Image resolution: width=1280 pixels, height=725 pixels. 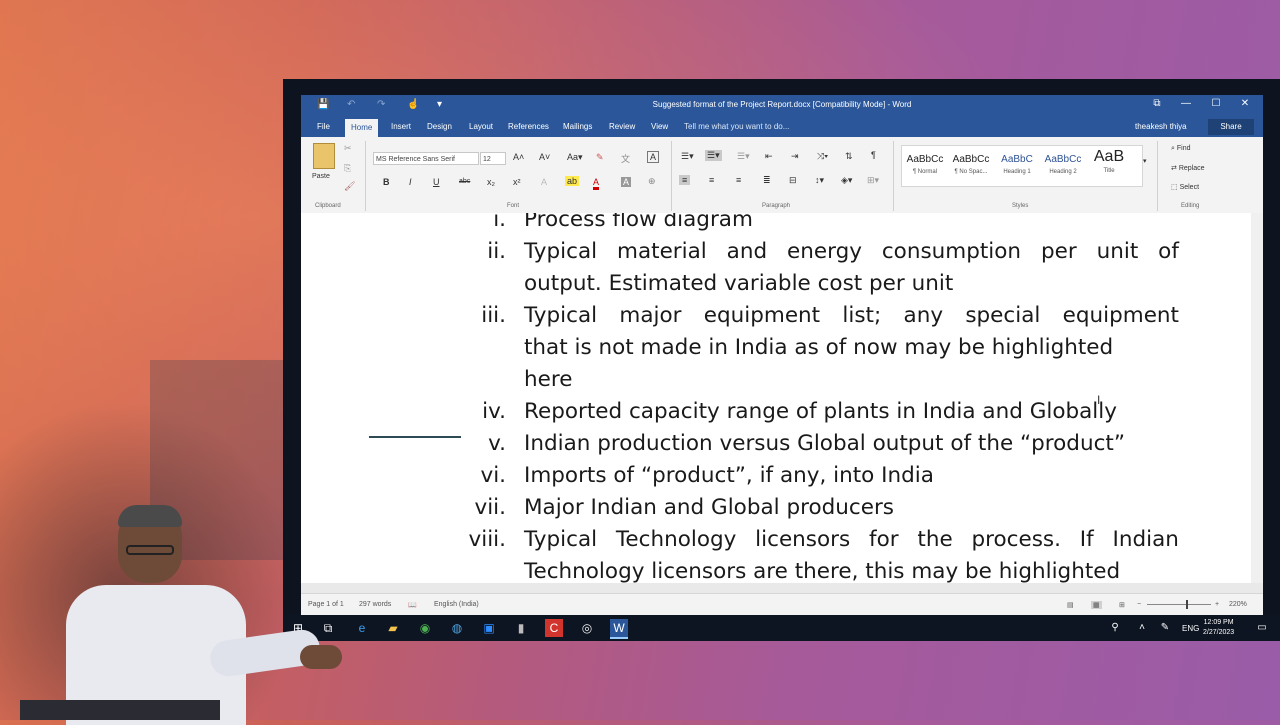 I want to click on superscript-button: x², so click(x=517, y=182).